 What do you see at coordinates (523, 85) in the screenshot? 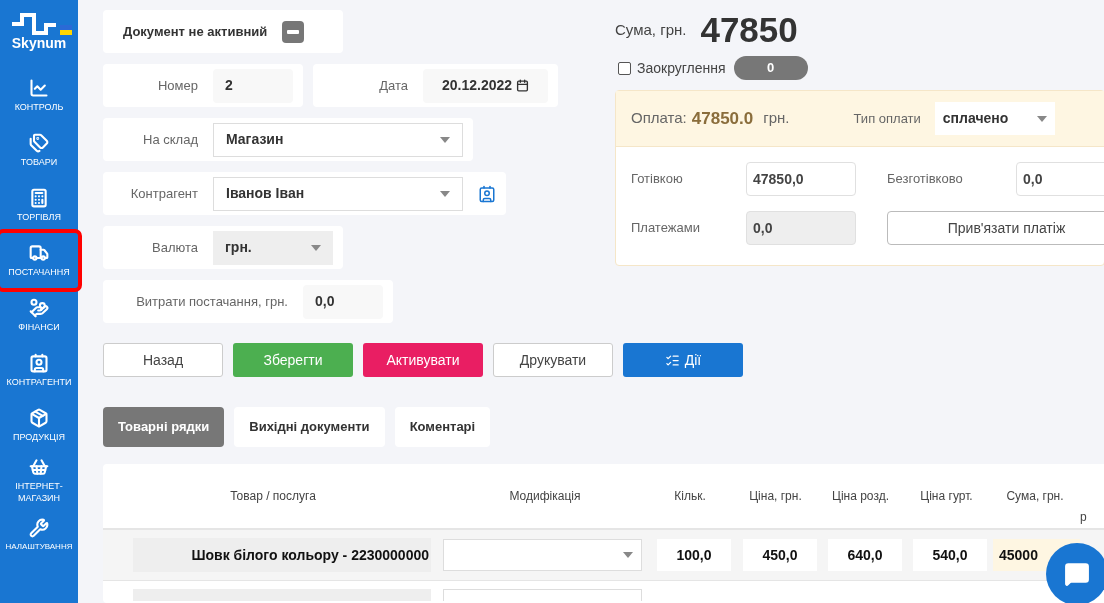
I see `calendar-icon` at bounding box center [523, 85].